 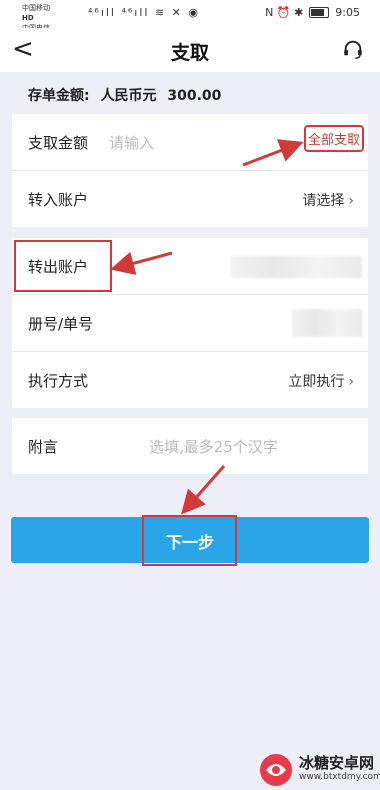 I want to click on hd-badge: HD, so click(x=28, y=18).